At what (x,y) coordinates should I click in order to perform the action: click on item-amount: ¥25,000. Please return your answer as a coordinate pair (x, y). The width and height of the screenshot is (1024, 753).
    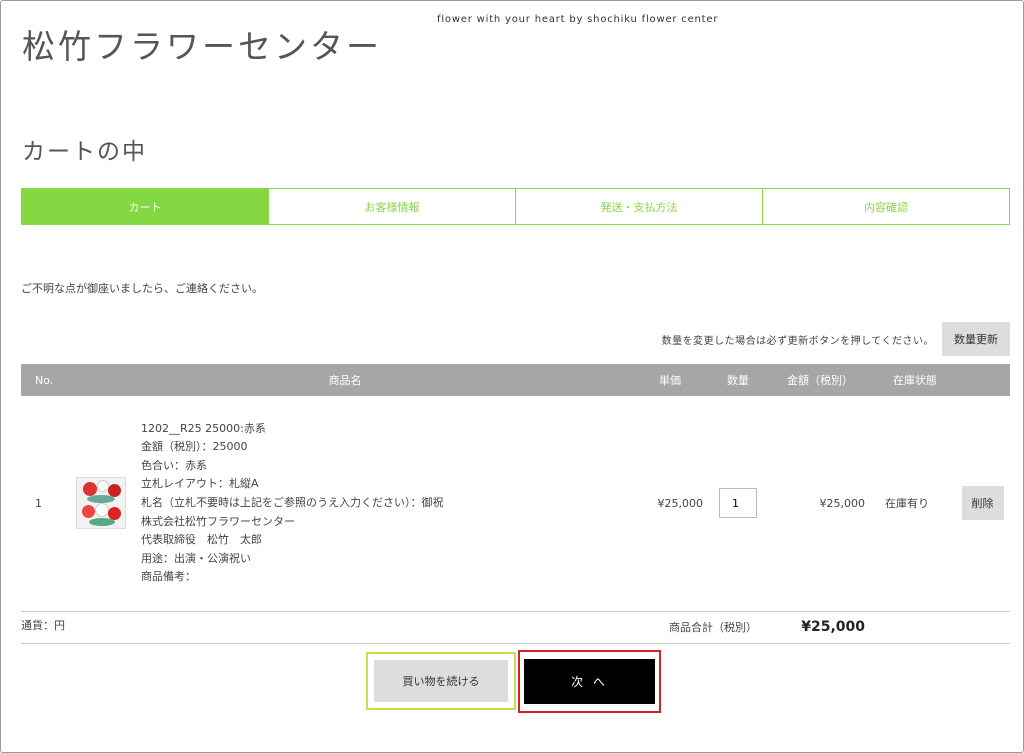
    Looking at the image, I should click on (820, 504).